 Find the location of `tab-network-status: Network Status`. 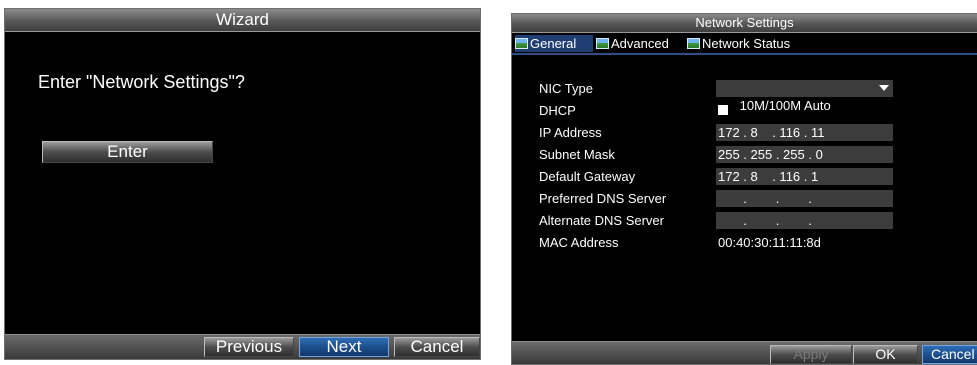

tab-network-status: Network Status is located at coordinates (747, 43).